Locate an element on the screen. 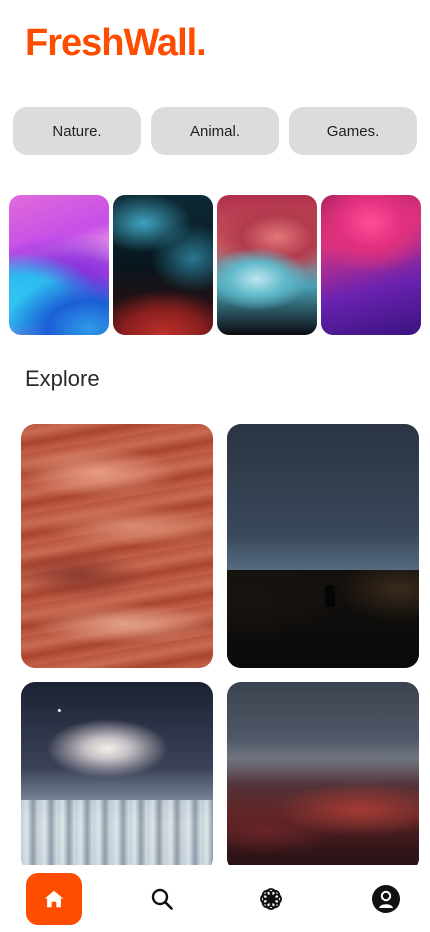  mountain-ridge is located at coordinates (323, 819).